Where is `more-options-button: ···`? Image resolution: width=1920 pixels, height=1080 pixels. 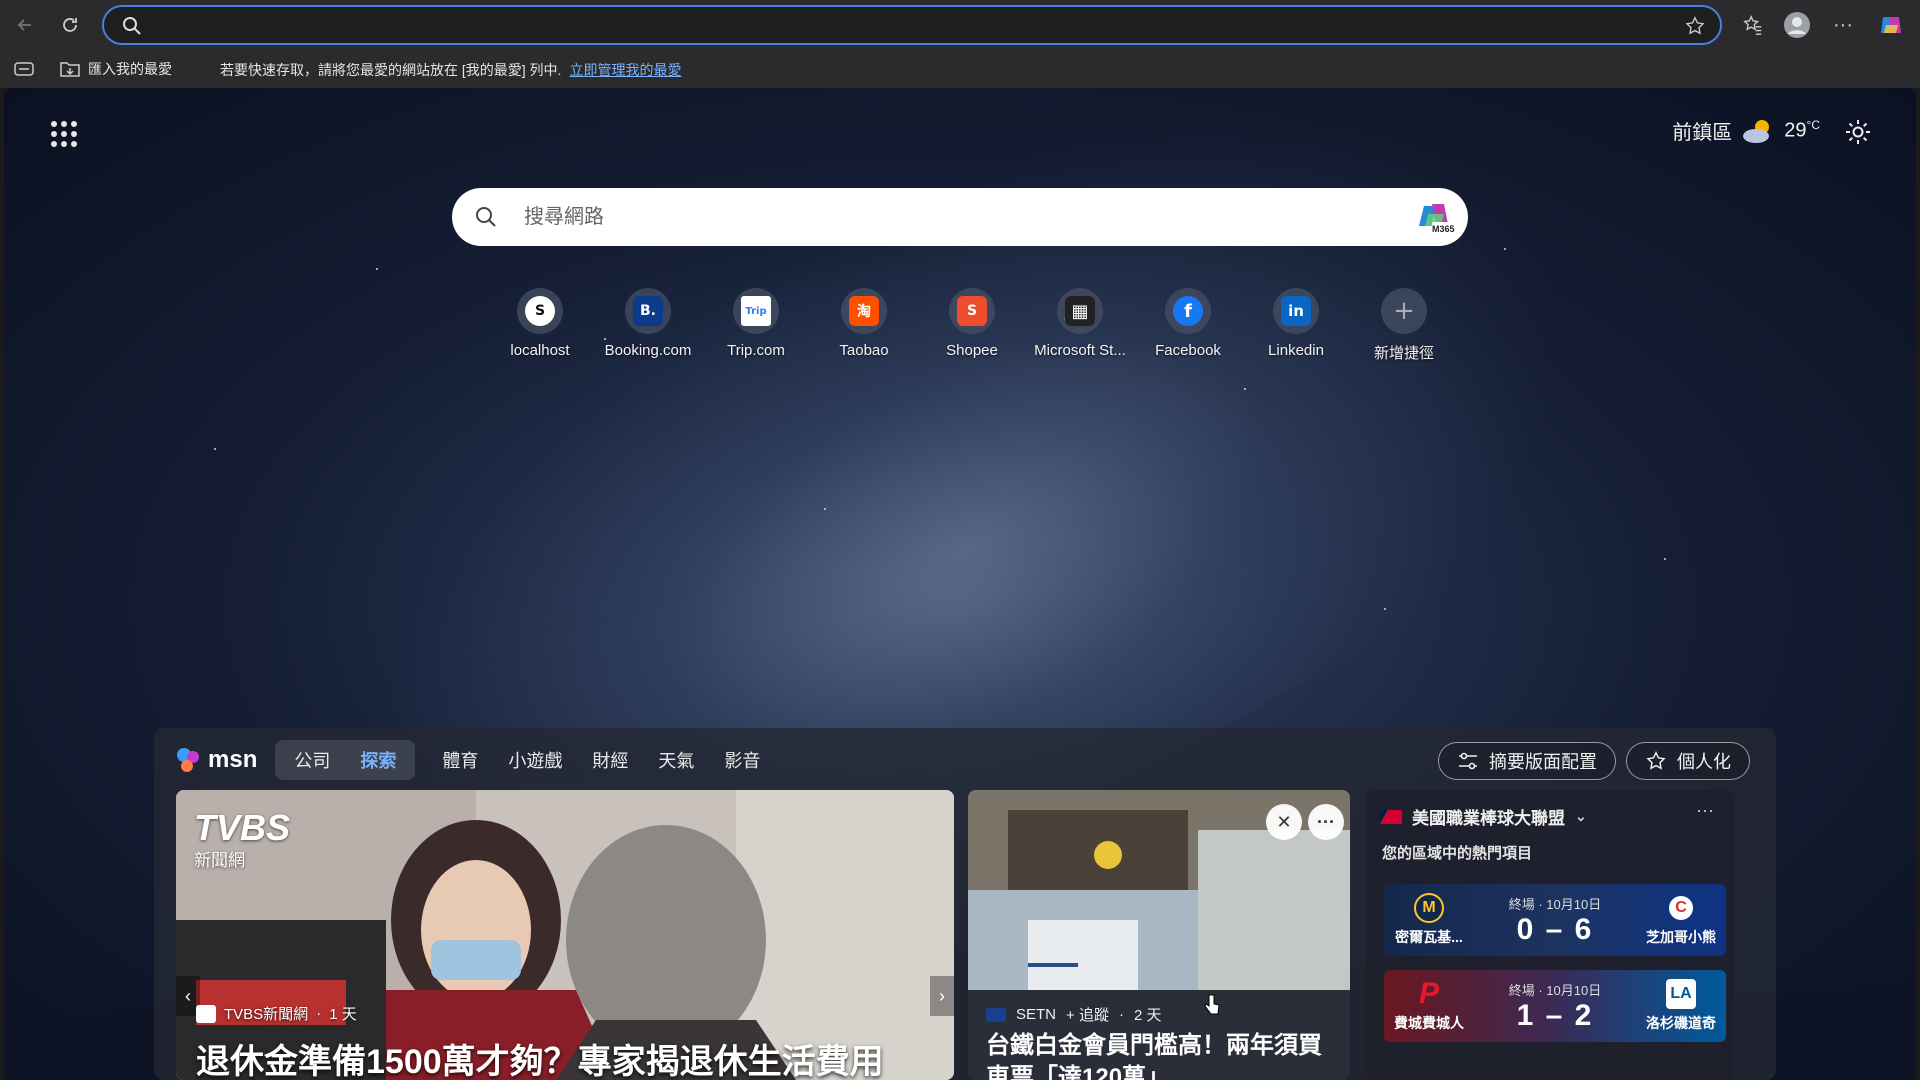
more-options-button: ··· is located at coordinates (1843, 25).